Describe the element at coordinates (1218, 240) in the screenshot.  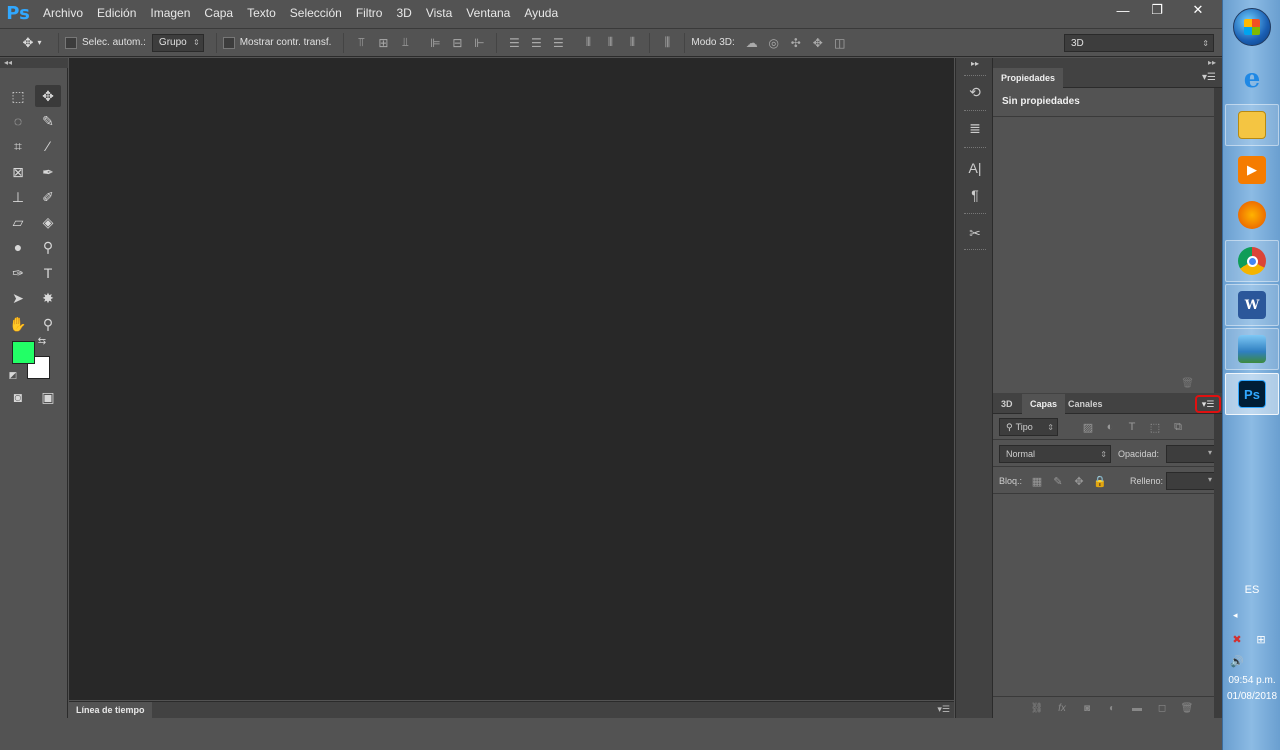
I see `properties-scrollbar` at that location.